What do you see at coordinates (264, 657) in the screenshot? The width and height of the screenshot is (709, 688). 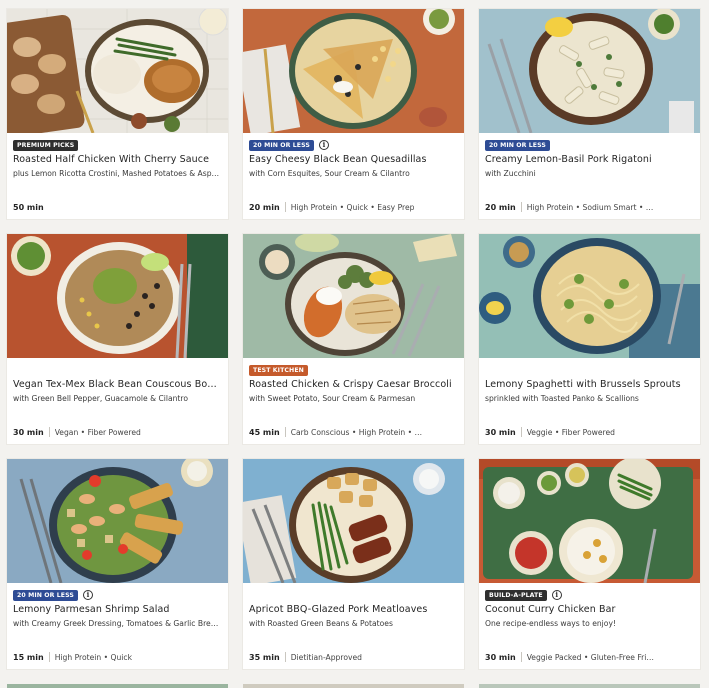 I see `cook-time: 35 min` at bounding box center [264, 657].